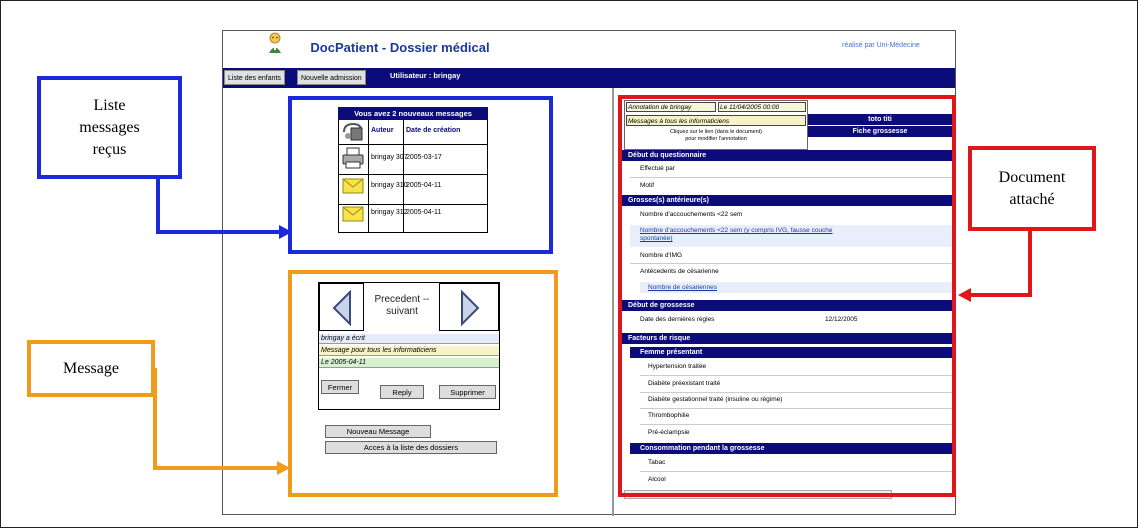 This screenshot has height=528, width=1138. Describe the element at coordinates (1000, 264) in the screenshot. I see `red-connector` at that location.